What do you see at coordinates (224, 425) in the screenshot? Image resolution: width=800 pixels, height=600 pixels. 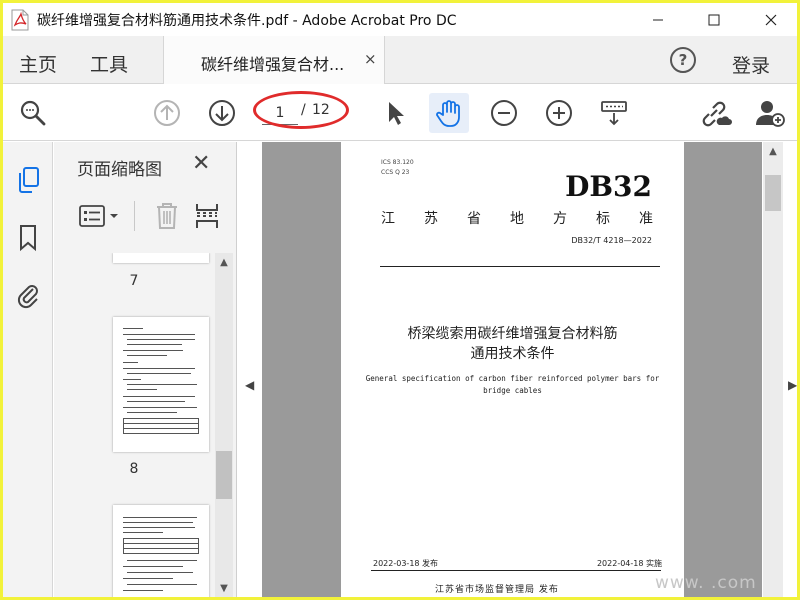 I see `thumbnail-scrollbar: ▲ ▼` at bounding box center [224, 425].